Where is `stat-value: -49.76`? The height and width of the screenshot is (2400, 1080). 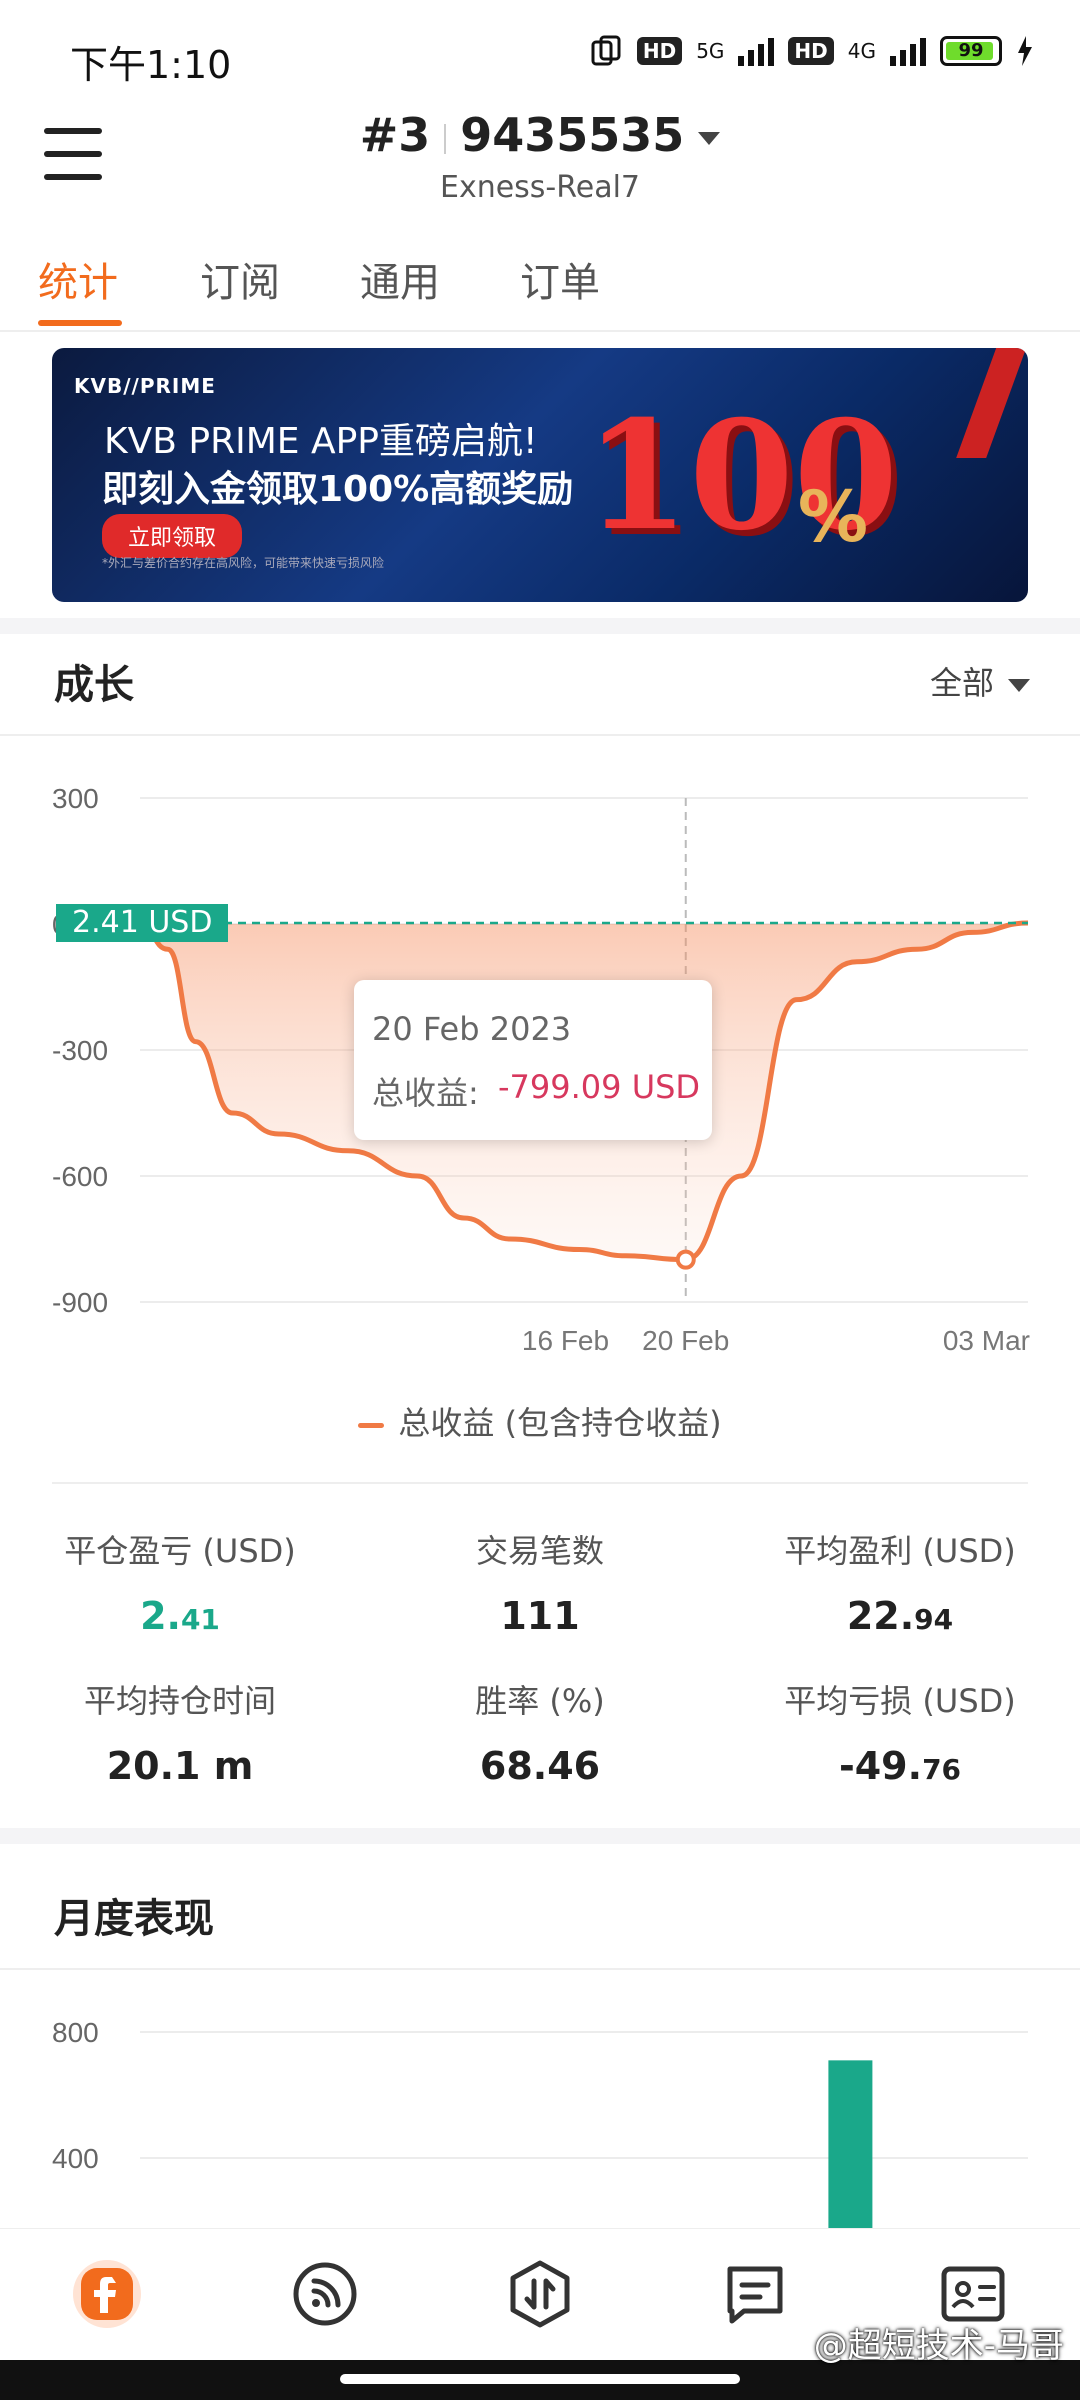 stat-value: -49.76 is located at coordinates (900, 1766).